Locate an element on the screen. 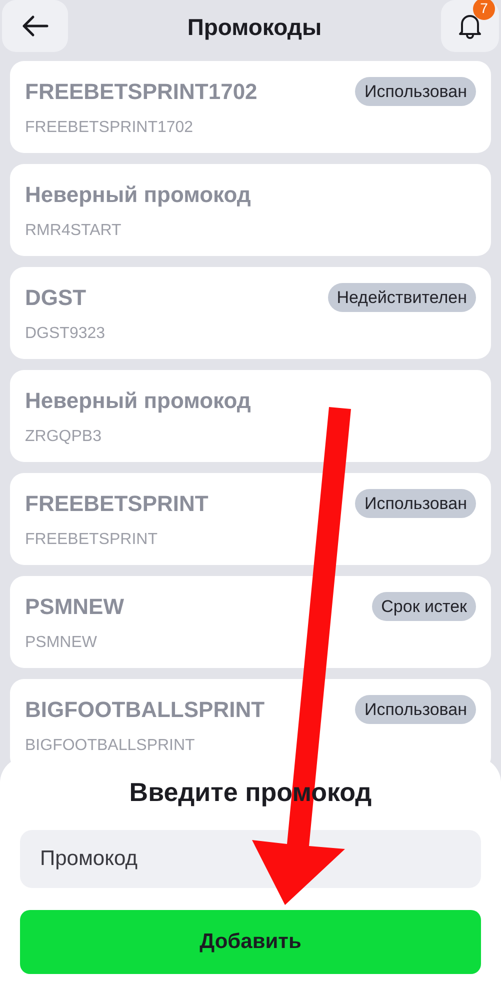 The width and height of the screenshot is (501, 999). notification-count-badge: 7 is located at coordinates (483, 10).